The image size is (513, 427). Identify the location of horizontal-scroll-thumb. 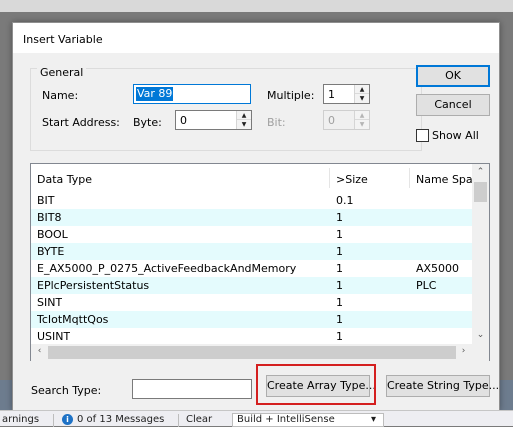
(252, 352).